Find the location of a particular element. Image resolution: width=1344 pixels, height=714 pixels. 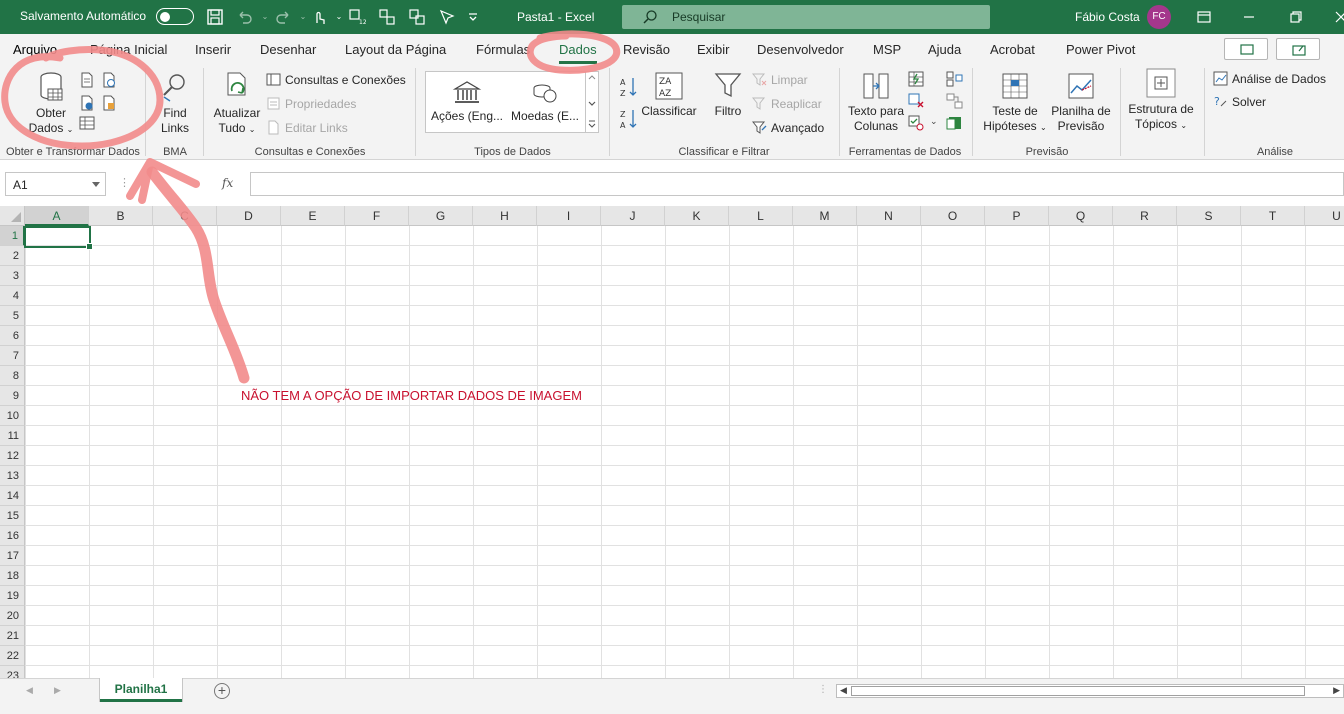

text-to-columns-button: Texto para Colunas is located at coordinates (876, 102).